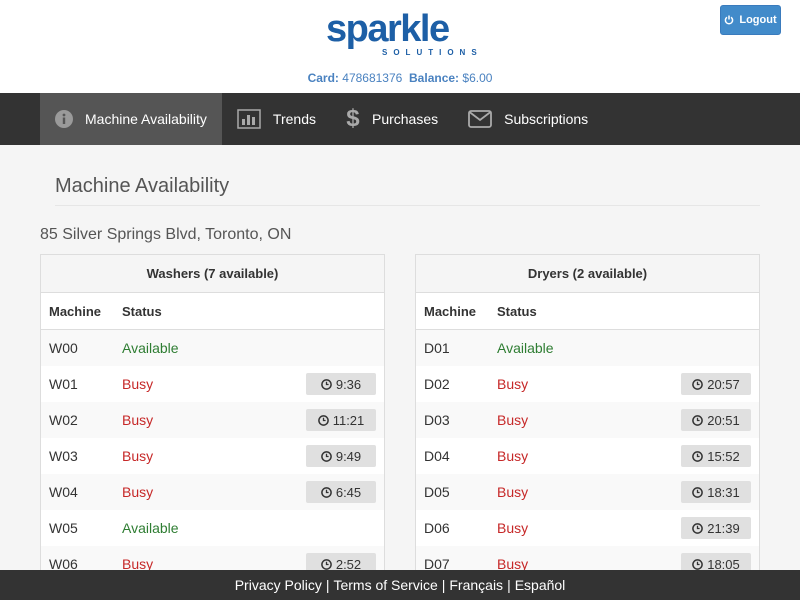  What do you see at coordinates (348, 492) in the screenshot?
I see `remaining-time: 6:45` at bounding box center [348, 492].